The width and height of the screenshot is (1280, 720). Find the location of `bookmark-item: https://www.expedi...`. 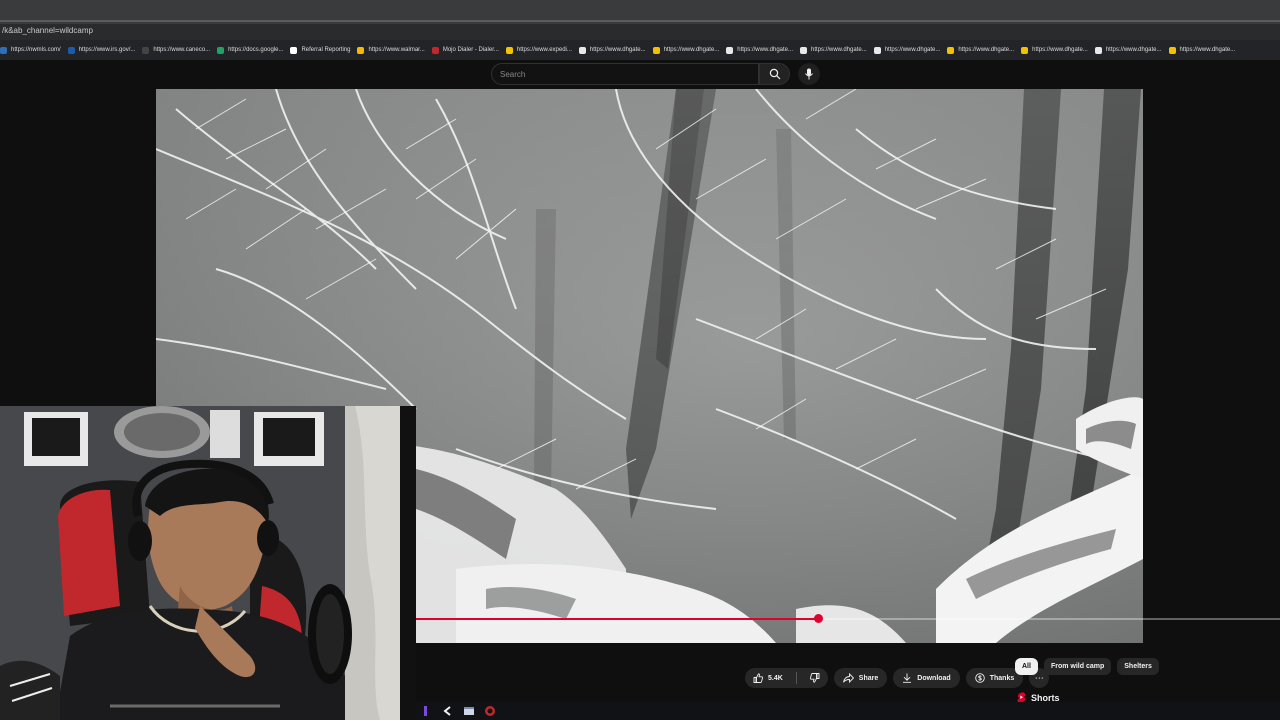

bookmark-item: https://www.expedi... is located at coordinates (538, 50).